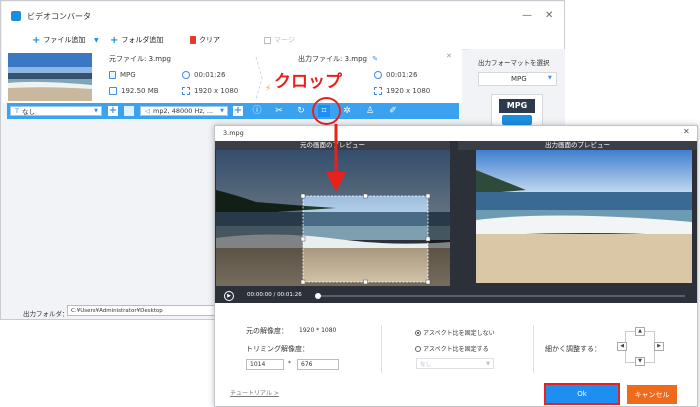 The image size is (700, 407). What do you see at coordinates (640, 331) in the screenshot?
I see `arrow-up-button: ▲` at bounding box center [640, 331].